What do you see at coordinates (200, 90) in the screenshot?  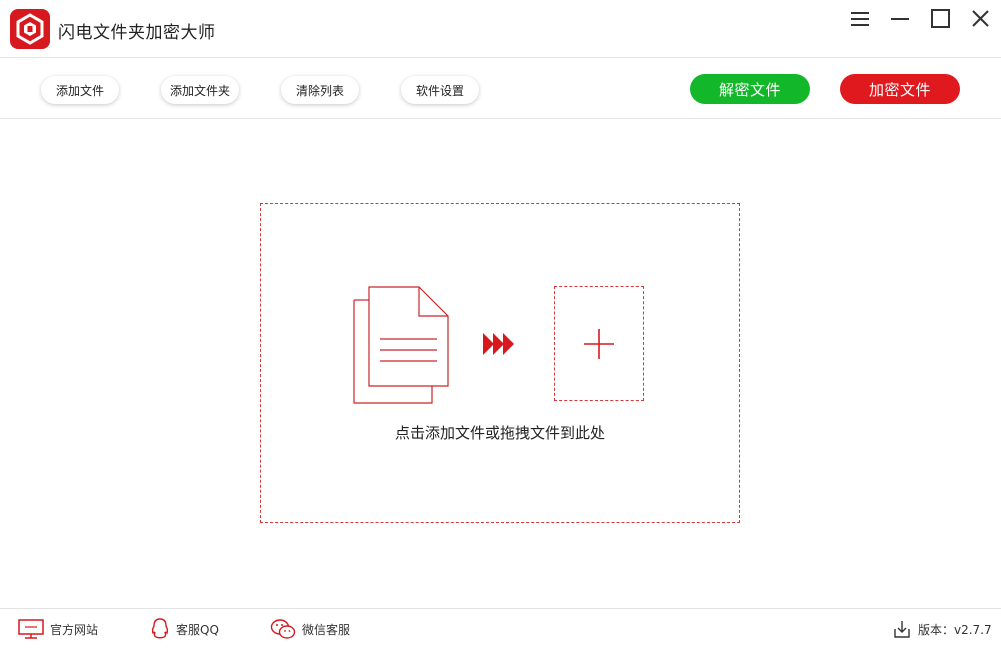 I see `add-folder-button: 添加文件夹` at bounding box center [200, 90].